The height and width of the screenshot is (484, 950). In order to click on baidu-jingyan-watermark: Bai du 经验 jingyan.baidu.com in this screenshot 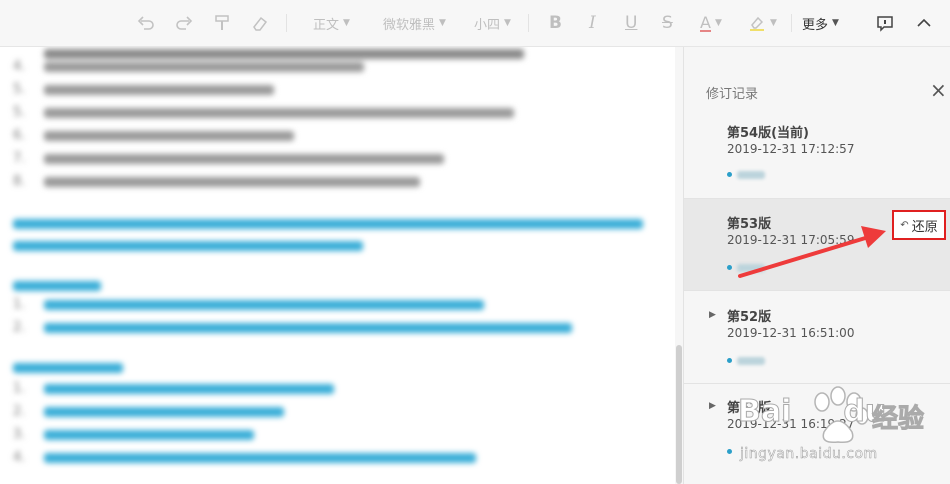, I will do `click(842, 426)`.